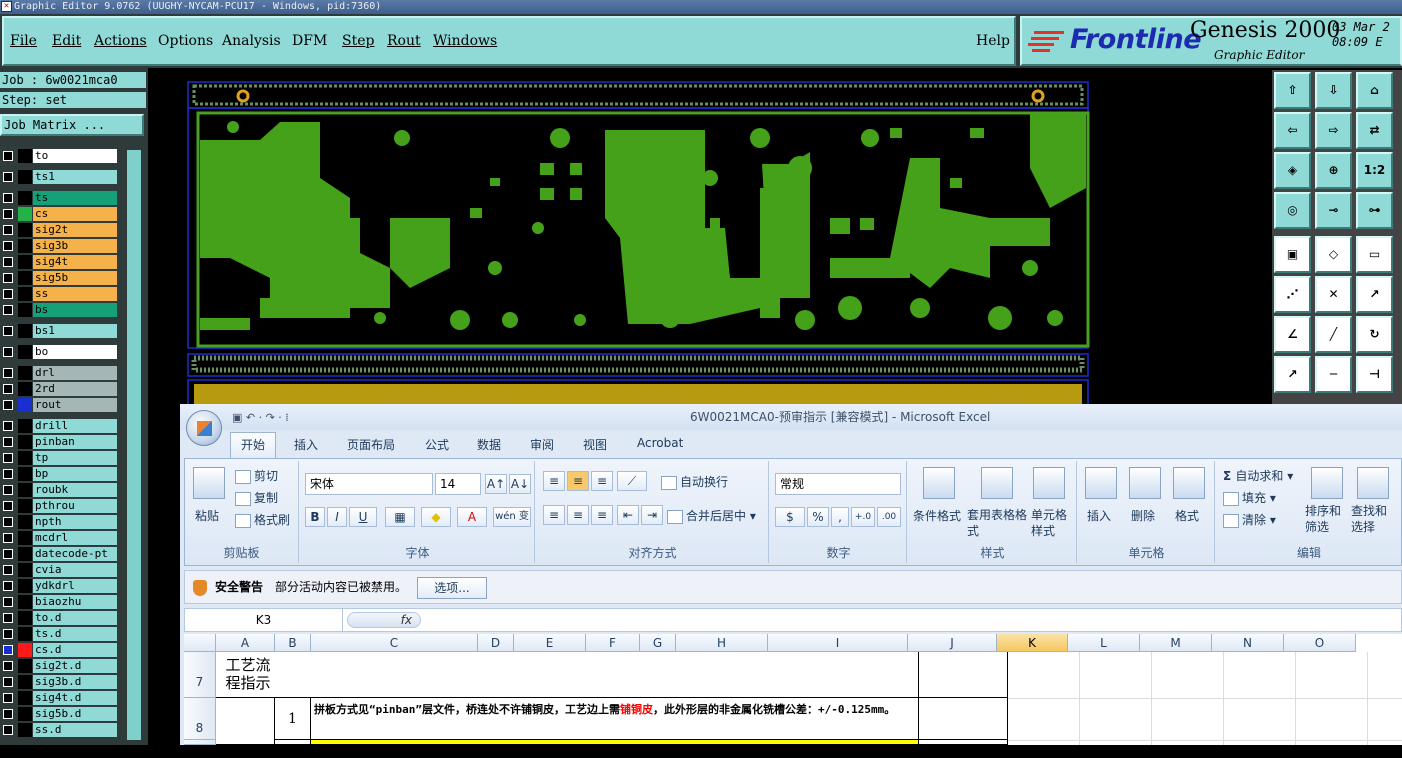 This screenshot has height=758, width=1402. I want to click on menu-dfm: DFM, so click(309, 41).